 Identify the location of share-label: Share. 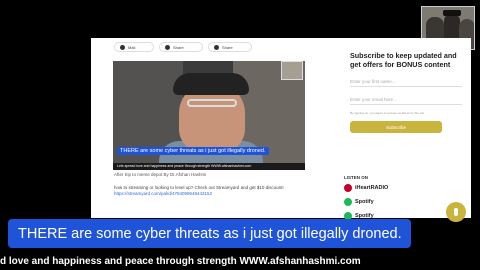
(178, 47).